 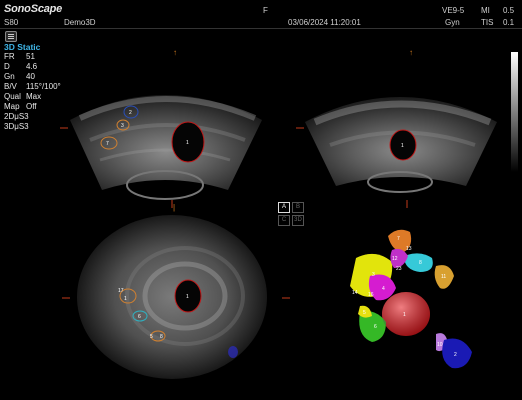 What do you see at coordinates (443, 277) in the screenshot?
I see `svg-text: 11` at bounding box center [443, 277].